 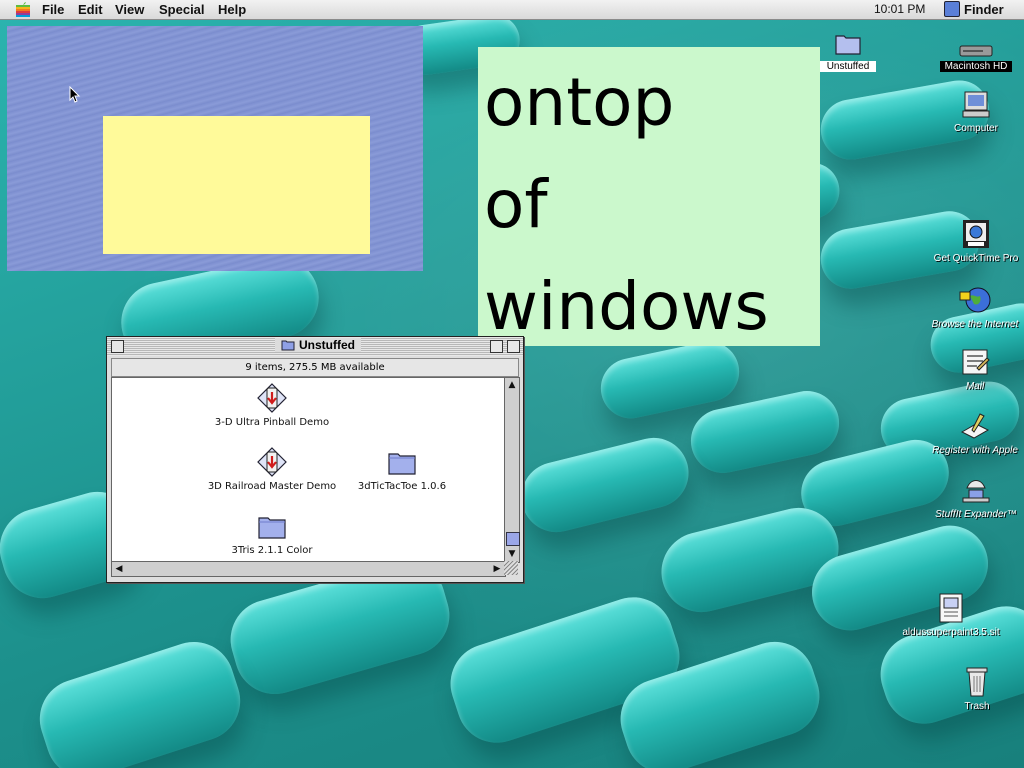 What do you see at coordinates (976, 58) in the screenshot?
I see `desktop-icon-macintosh-hd: Macintosh HD` at bounding box center [976, 58].